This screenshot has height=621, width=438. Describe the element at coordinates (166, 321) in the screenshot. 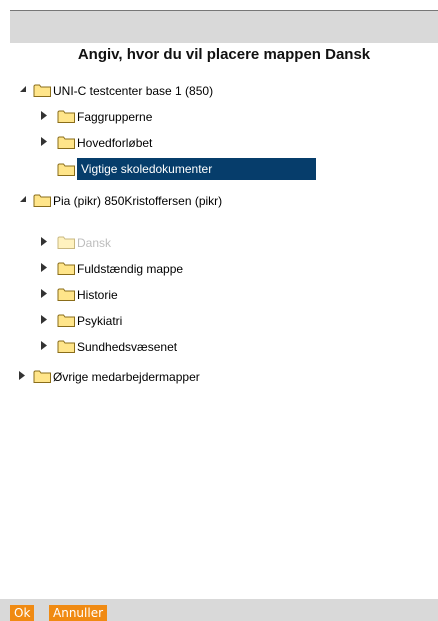

I see `tree-node-psykiatri: Psykiatri` at that location.